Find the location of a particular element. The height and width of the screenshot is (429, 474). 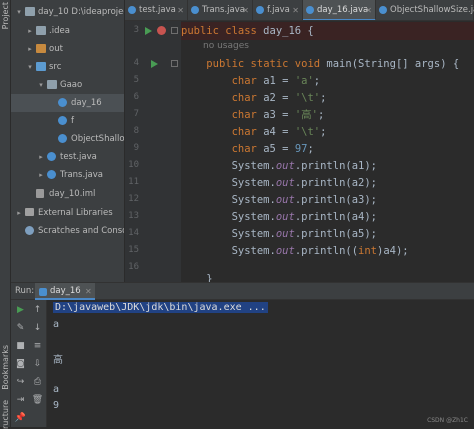

tree-item: ObjectShallowSi is located at coordinates (68, 139).